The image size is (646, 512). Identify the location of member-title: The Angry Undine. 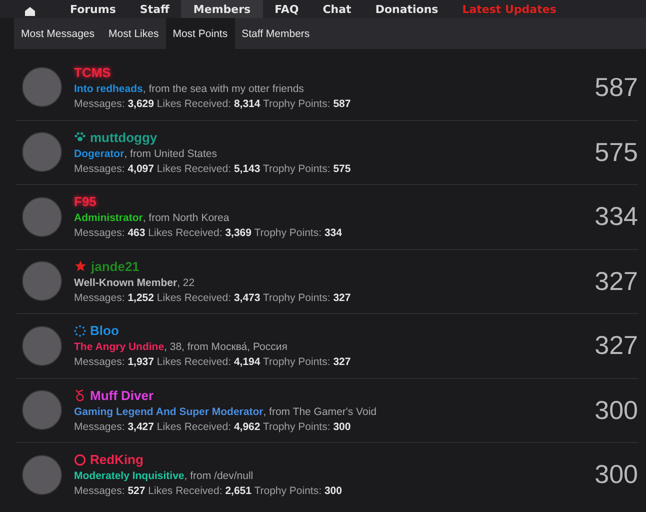
(119, 347).